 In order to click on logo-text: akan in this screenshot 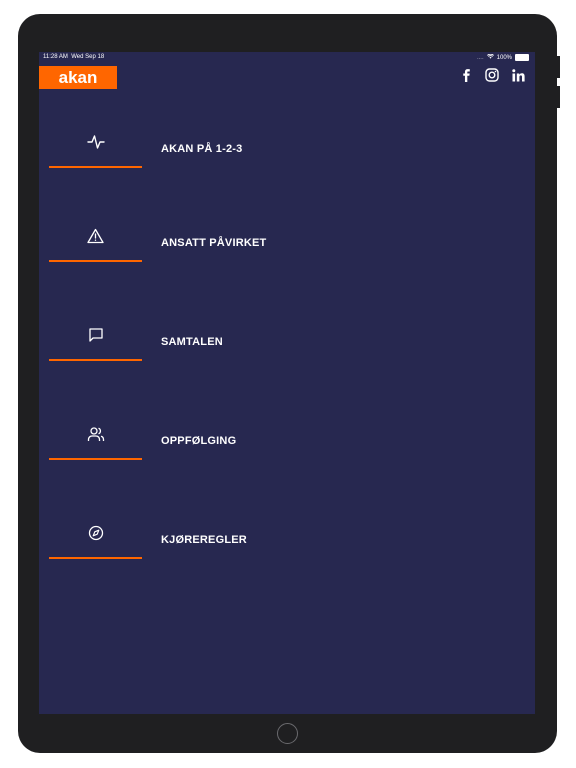, I will do `click(78, 77)`.